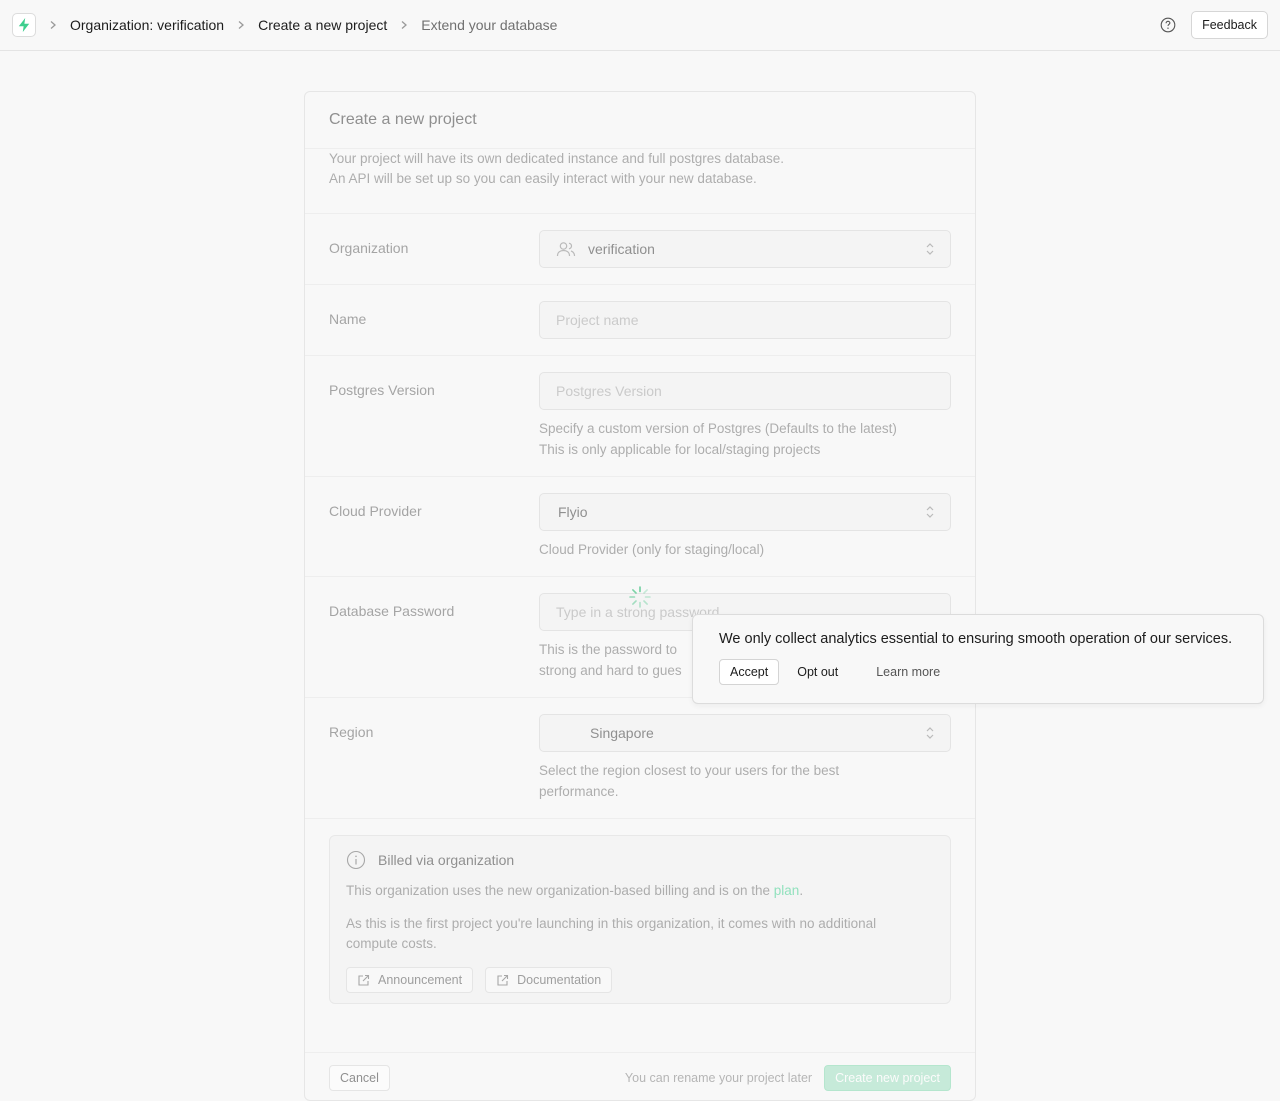 The height and width of the screenshot is (1101, 1280). Describe the element at coordinates (887, 1078) in the screenshot. I see `create-project-button: Create new project` at that location.